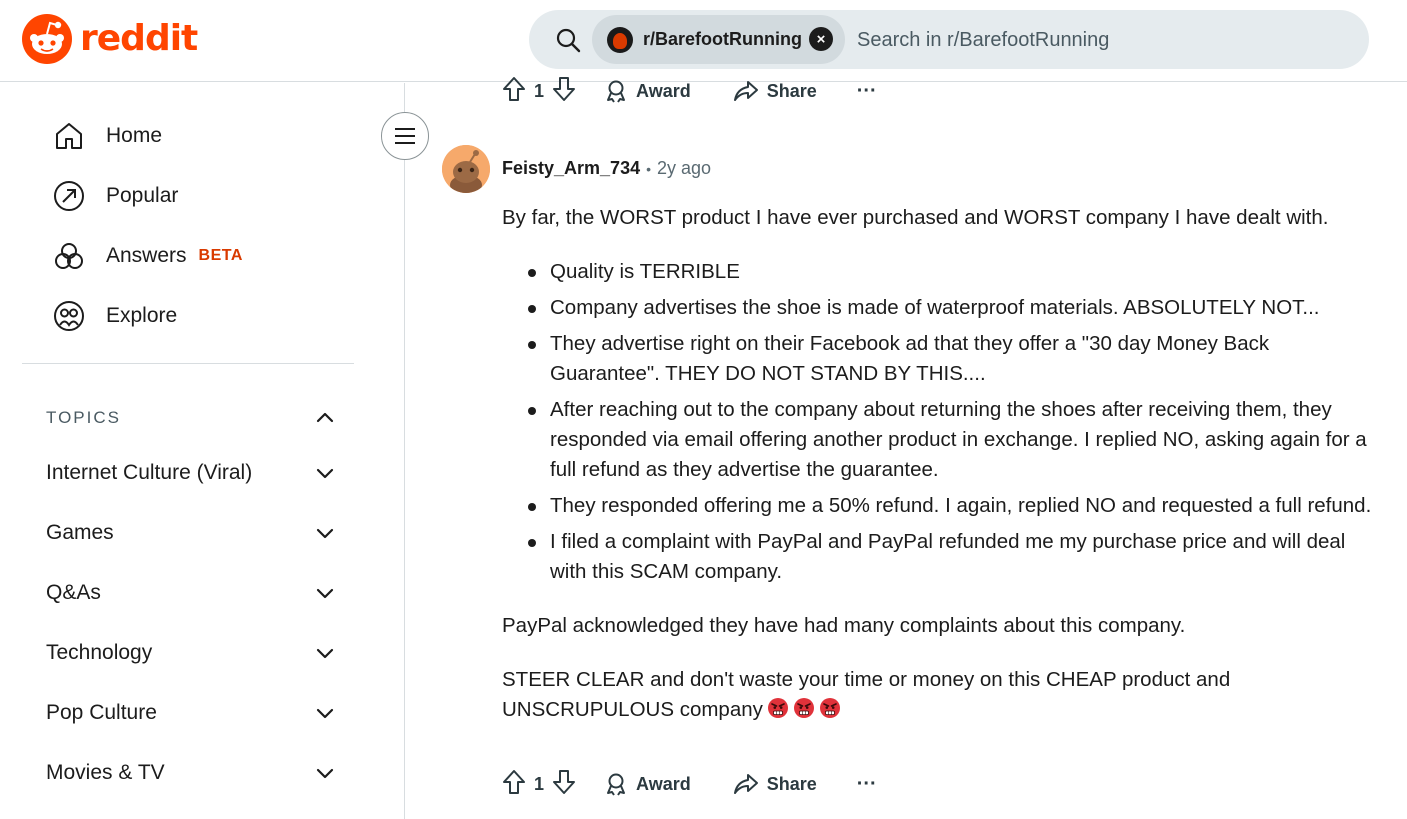  I want to click on comment-meta: Feisty_Arm_734 • 2y ago, so click(606, 168).